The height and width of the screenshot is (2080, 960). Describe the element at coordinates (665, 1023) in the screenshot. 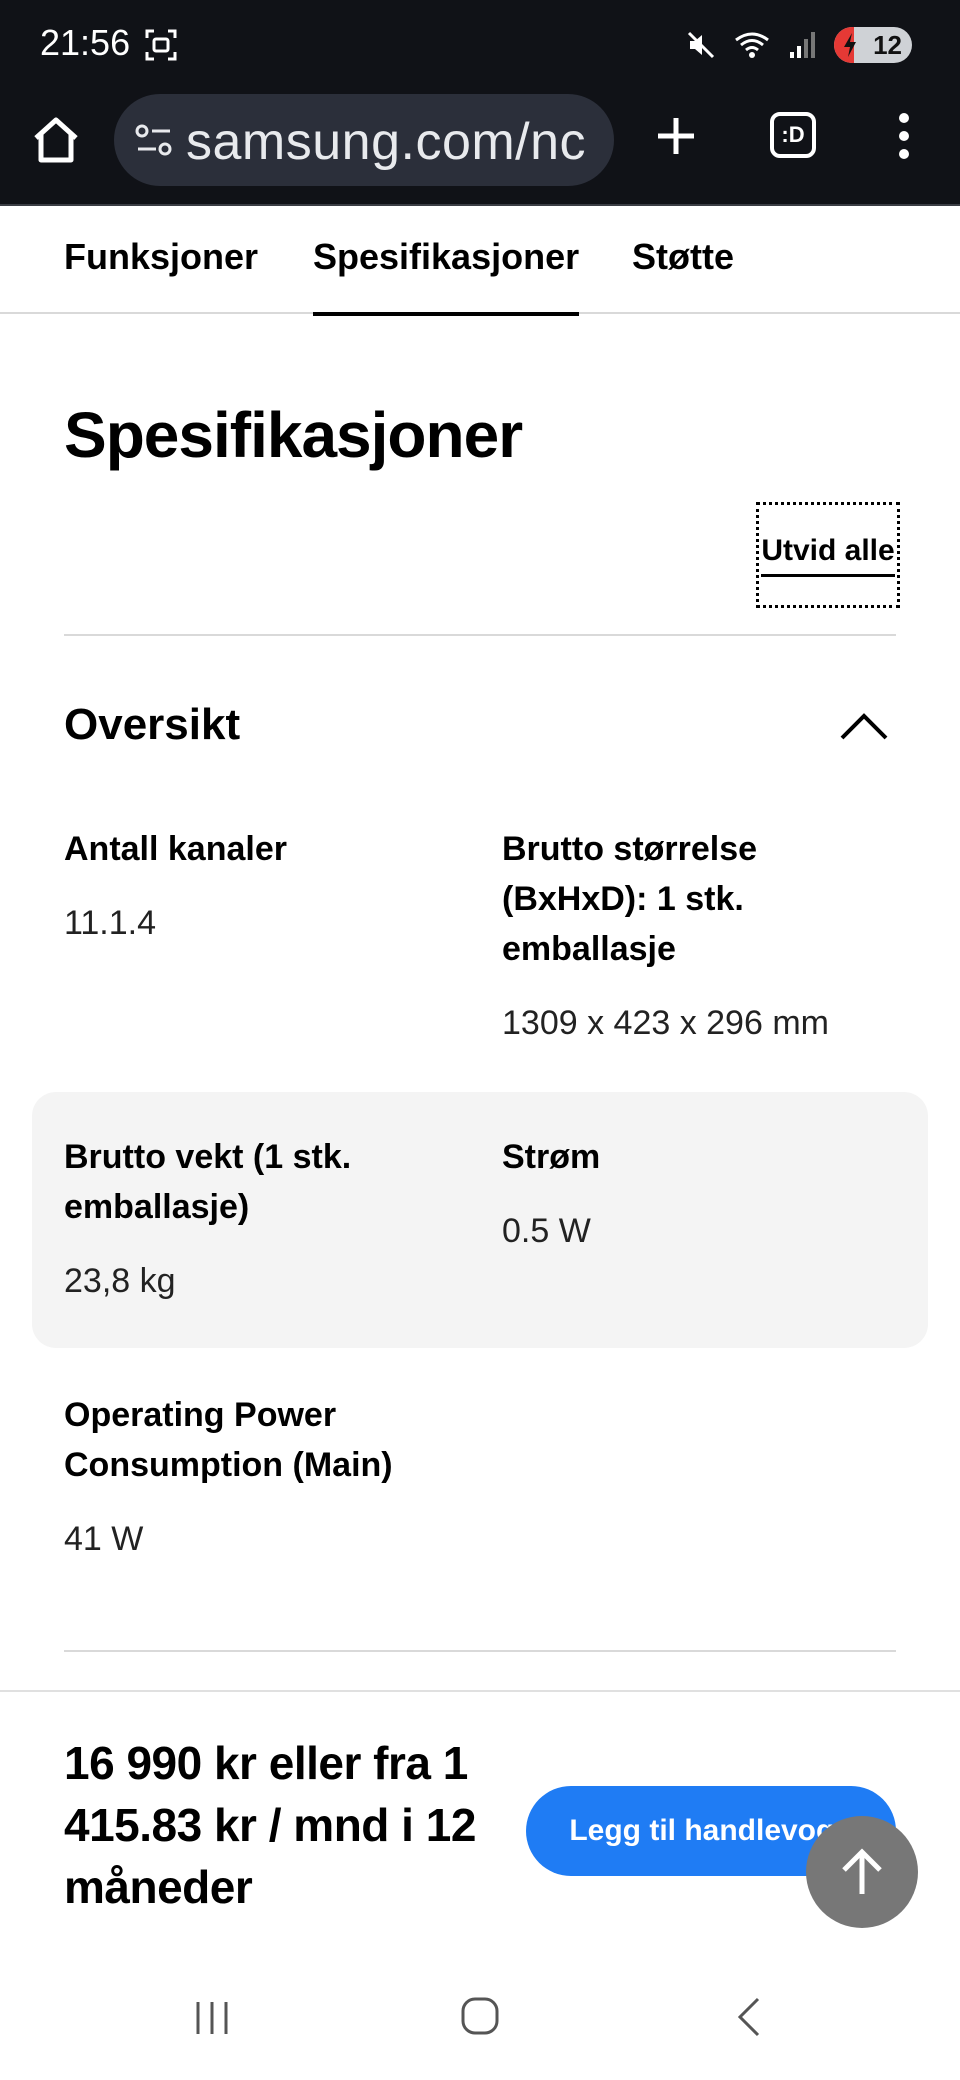

I see `spec-value-gross-size: 1309 x 423 x 296 mm` at that location.